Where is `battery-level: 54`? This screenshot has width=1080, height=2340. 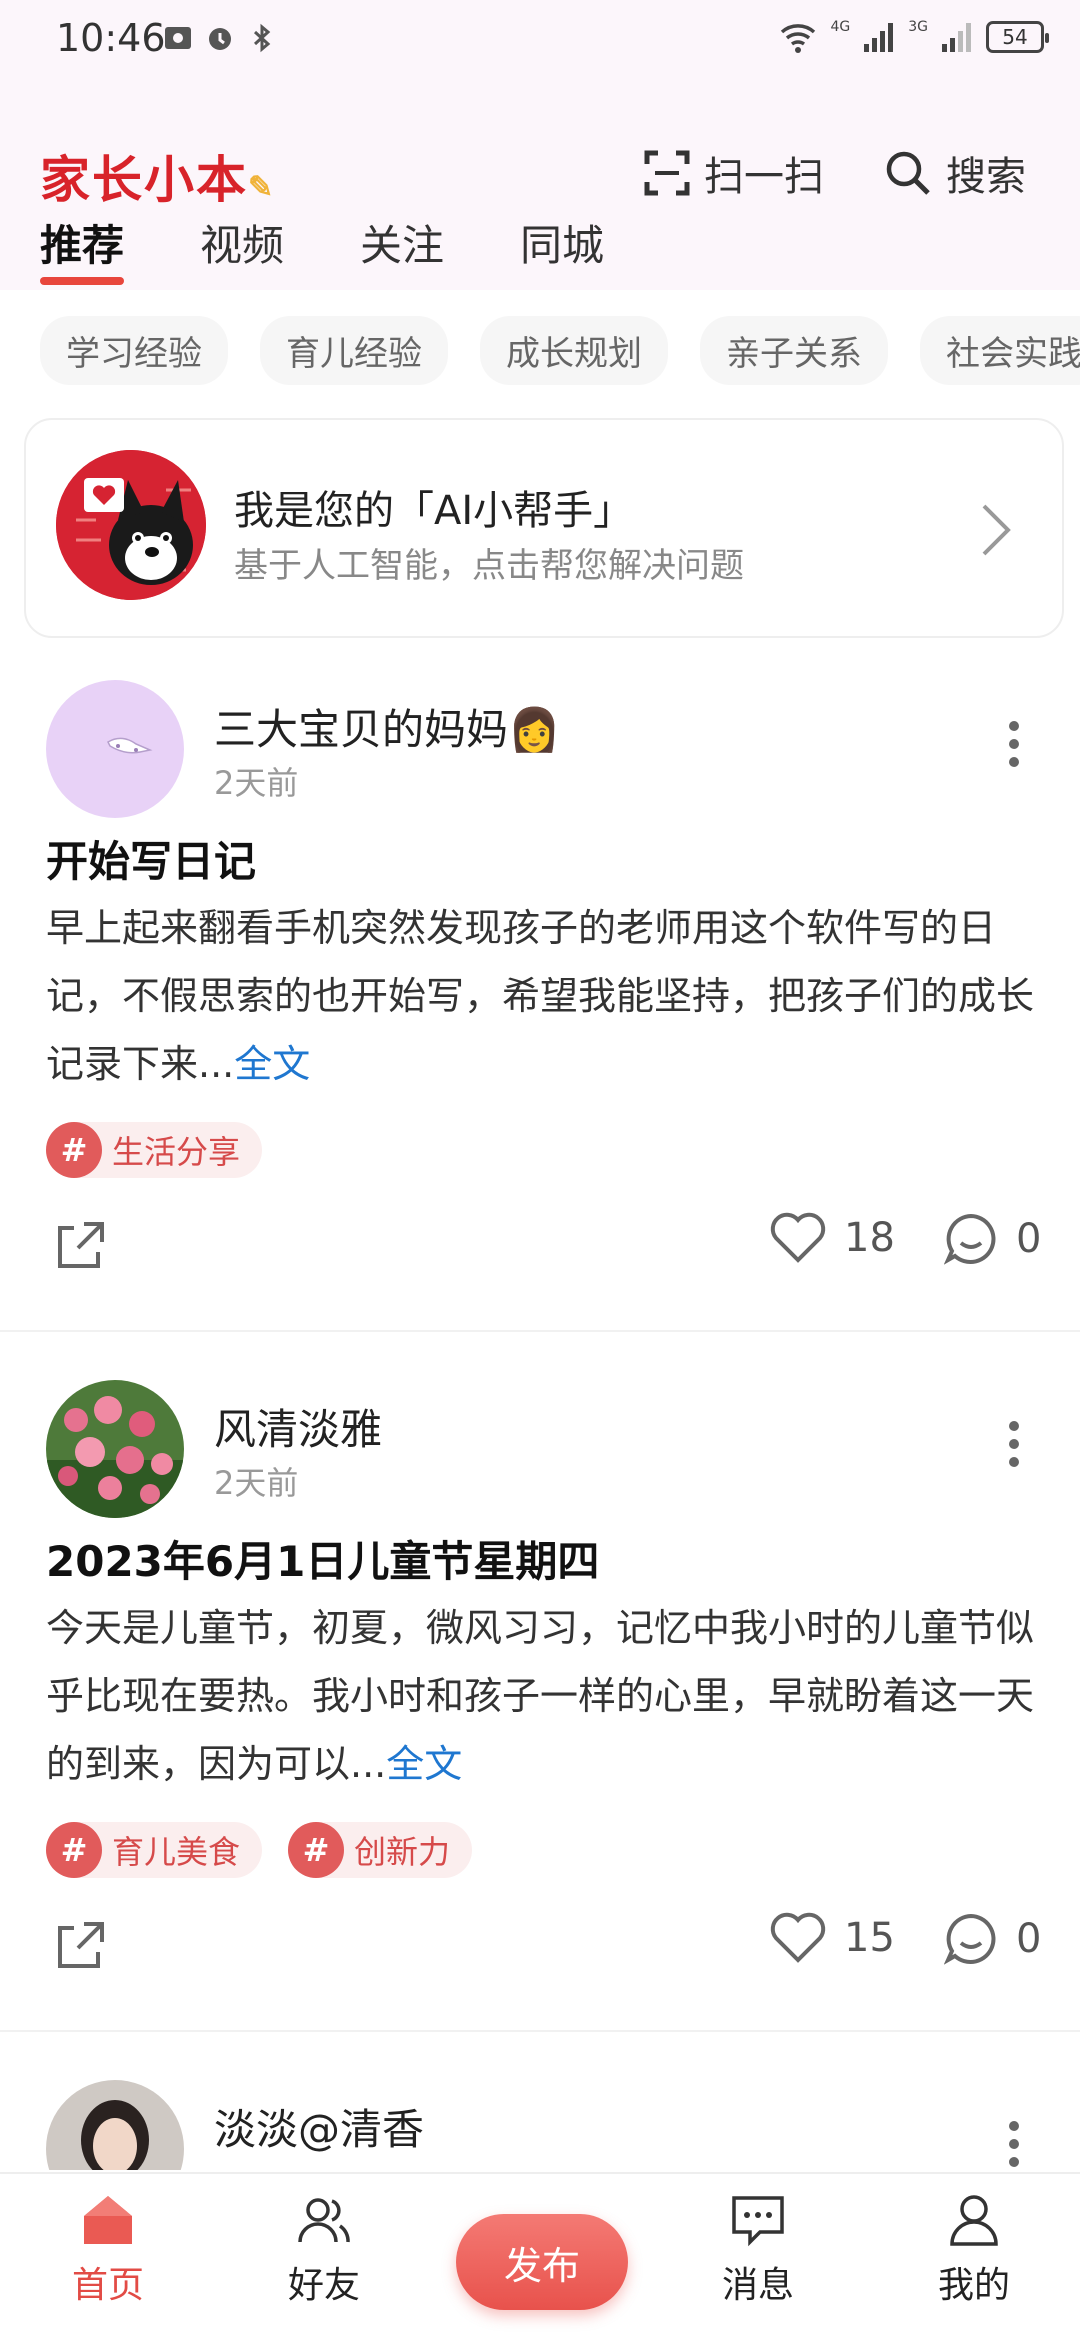 battery-level: 54 is located at coordinates (1015, 37).